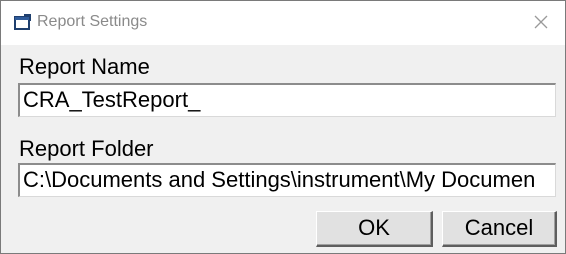 The height and width of the screenshot is (254, 566). Describe the element at coordinates (22, 22) in the screenshot. I see `report-window-icon` at that location.